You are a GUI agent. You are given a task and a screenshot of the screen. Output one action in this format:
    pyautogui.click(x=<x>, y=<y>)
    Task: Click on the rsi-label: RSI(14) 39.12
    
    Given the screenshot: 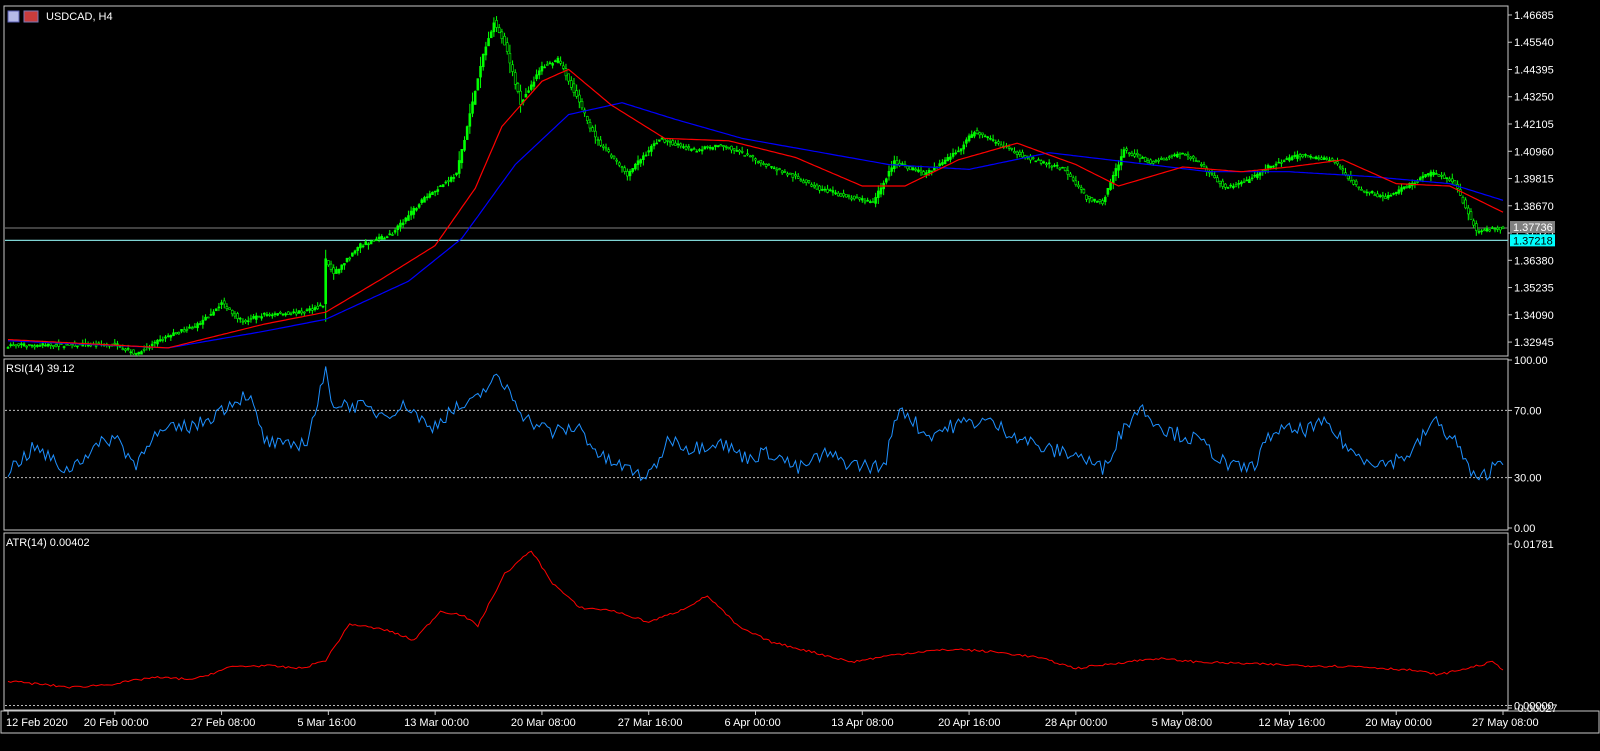 What is the action you would take?
    pyautogui.click(x=40, y=369)
    